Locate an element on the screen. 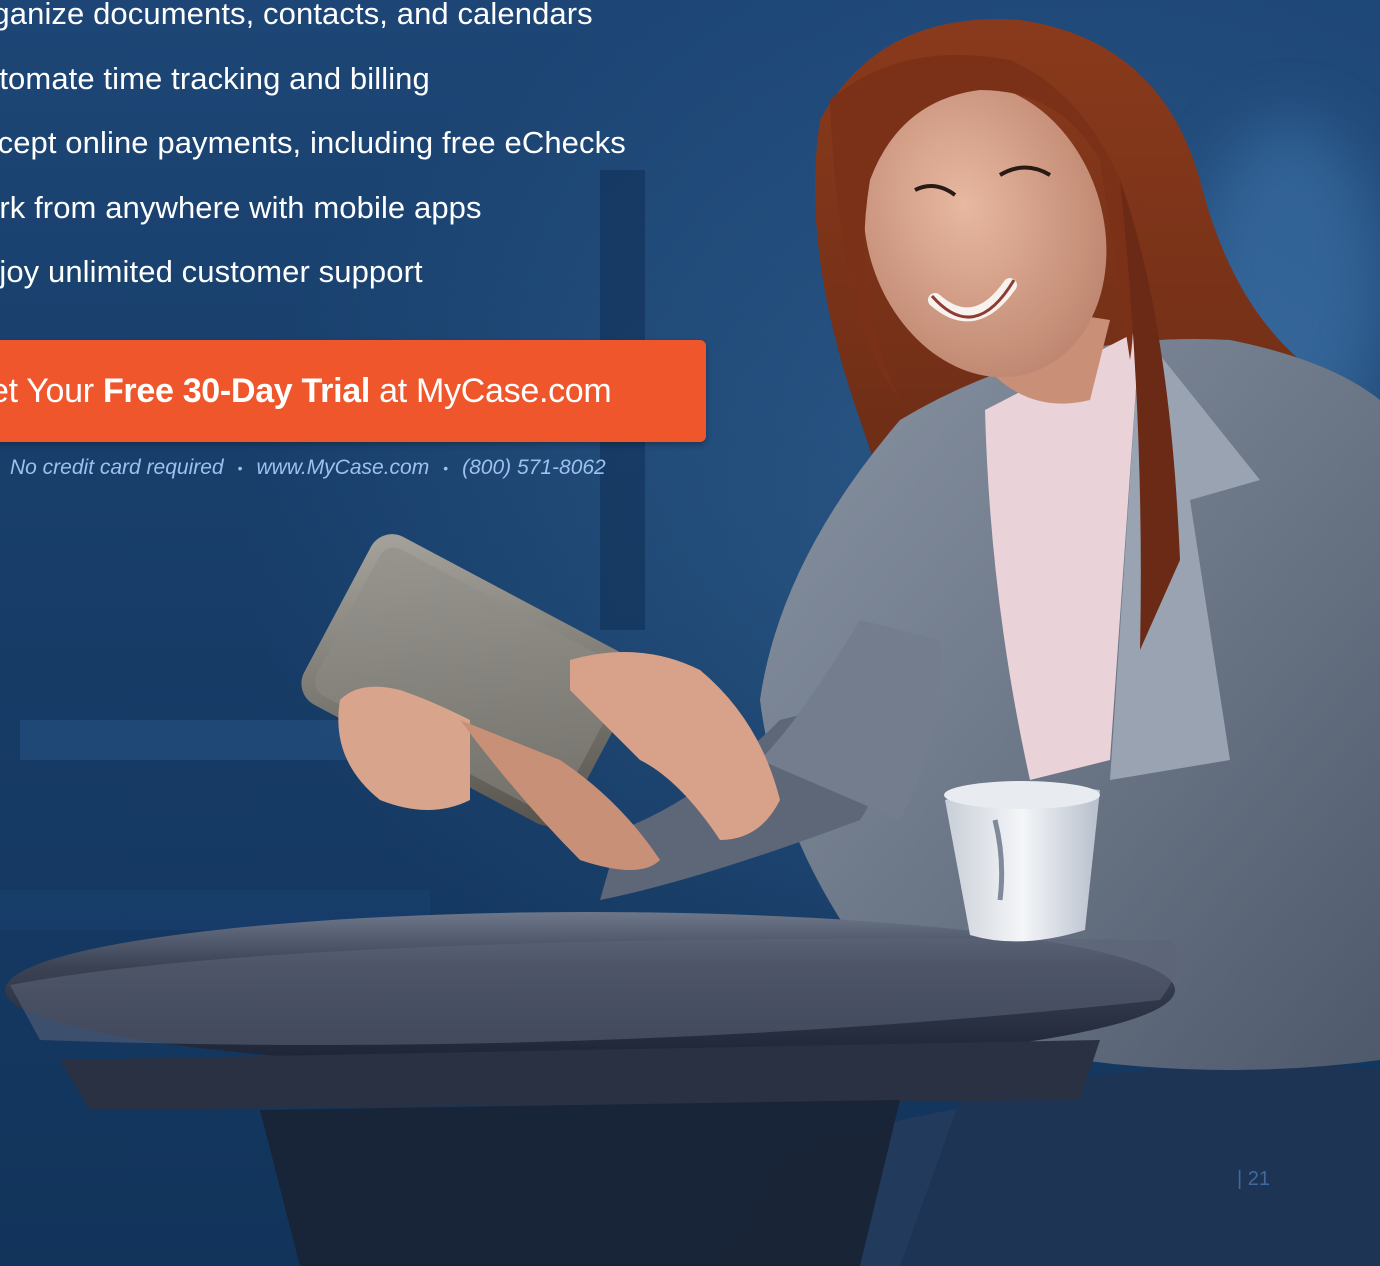 This screenshot has width=1380, height=1266. free-trial-label: et Your Free 30-Day Trial at MyCase.com is located at coordinates (306, 391).